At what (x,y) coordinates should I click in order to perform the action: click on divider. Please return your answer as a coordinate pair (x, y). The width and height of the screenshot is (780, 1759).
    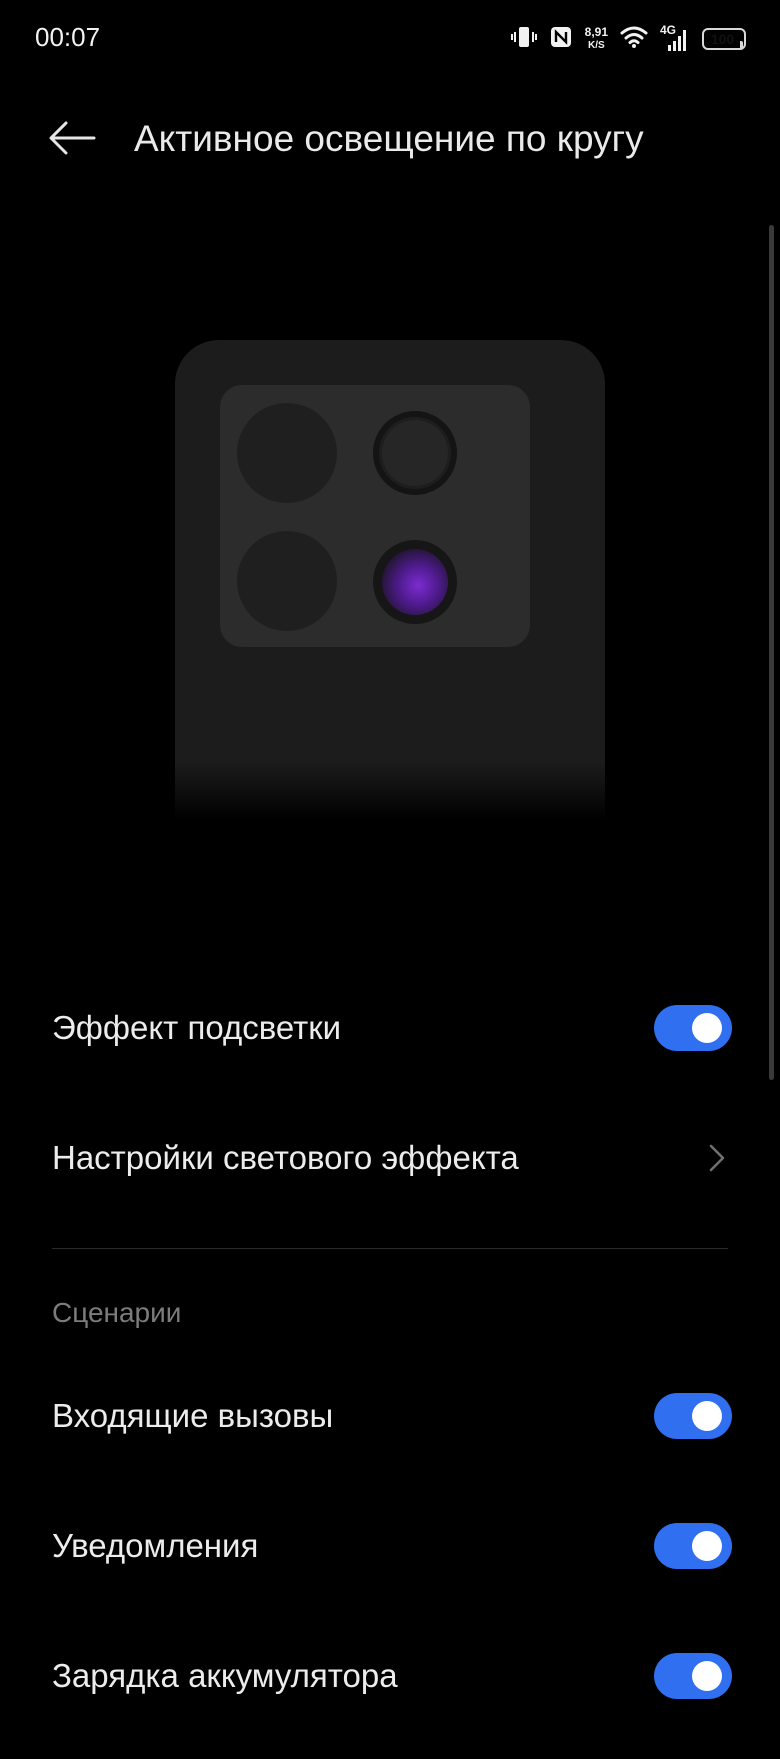
    Looking at the image, I should click on (390, 1248).